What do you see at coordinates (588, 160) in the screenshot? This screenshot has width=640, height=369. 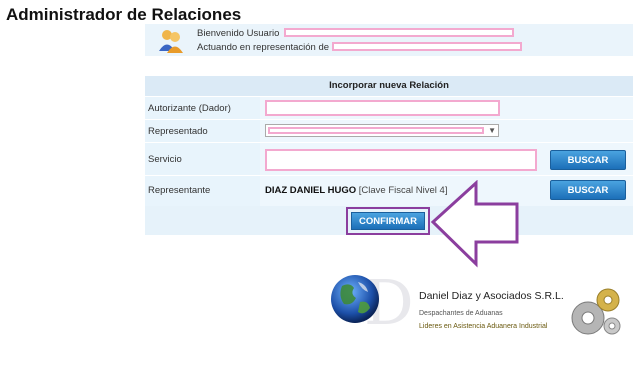 I see `buscar-servicio-button: BUSCAR` at bounding box center [588, 160].